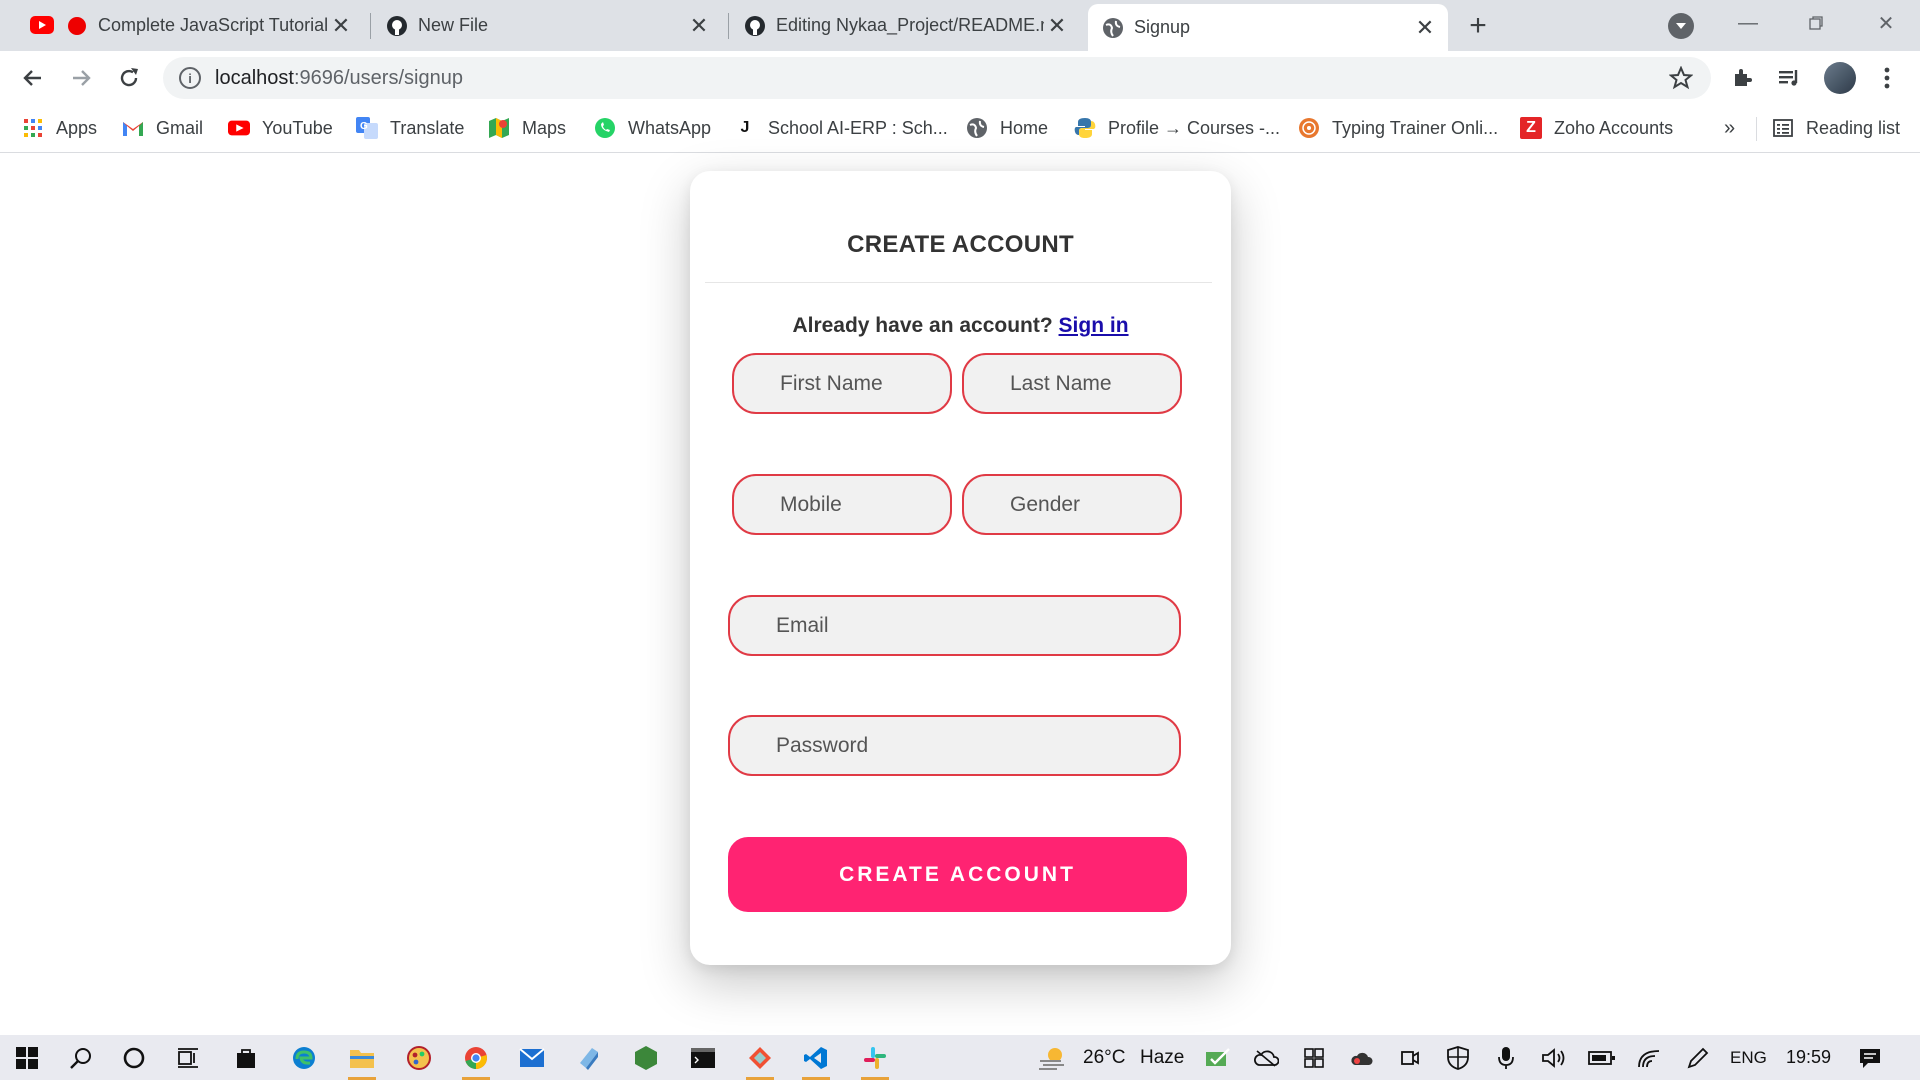 This screenshot has height=1080, width=1920. What do you see at coordinates (1072, 383) in the screenshot?
I see `last-name-input` at bounding box center [1072, 383].